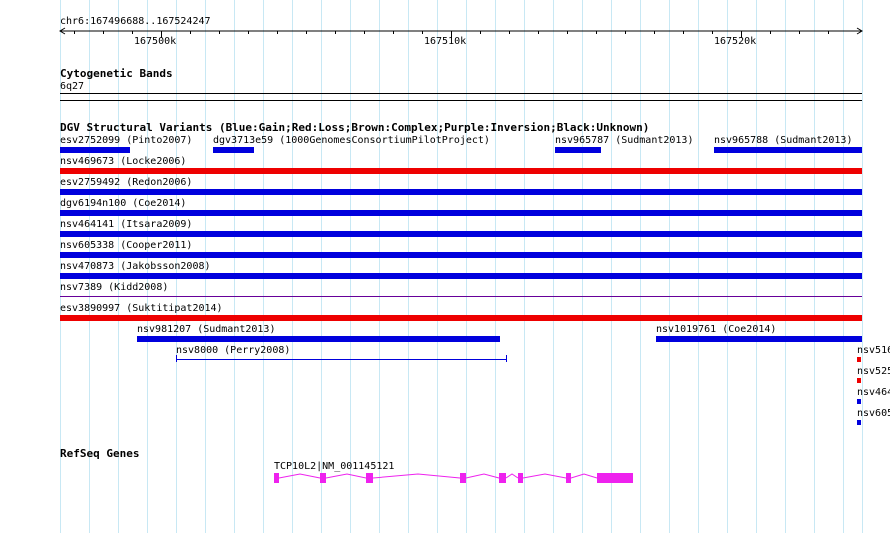  What do you see at coordinates (135, 266) in the screenshot?
I see `variant-label: nsv470873 (Jakobsson2008)` at bounding box center [135, 266].